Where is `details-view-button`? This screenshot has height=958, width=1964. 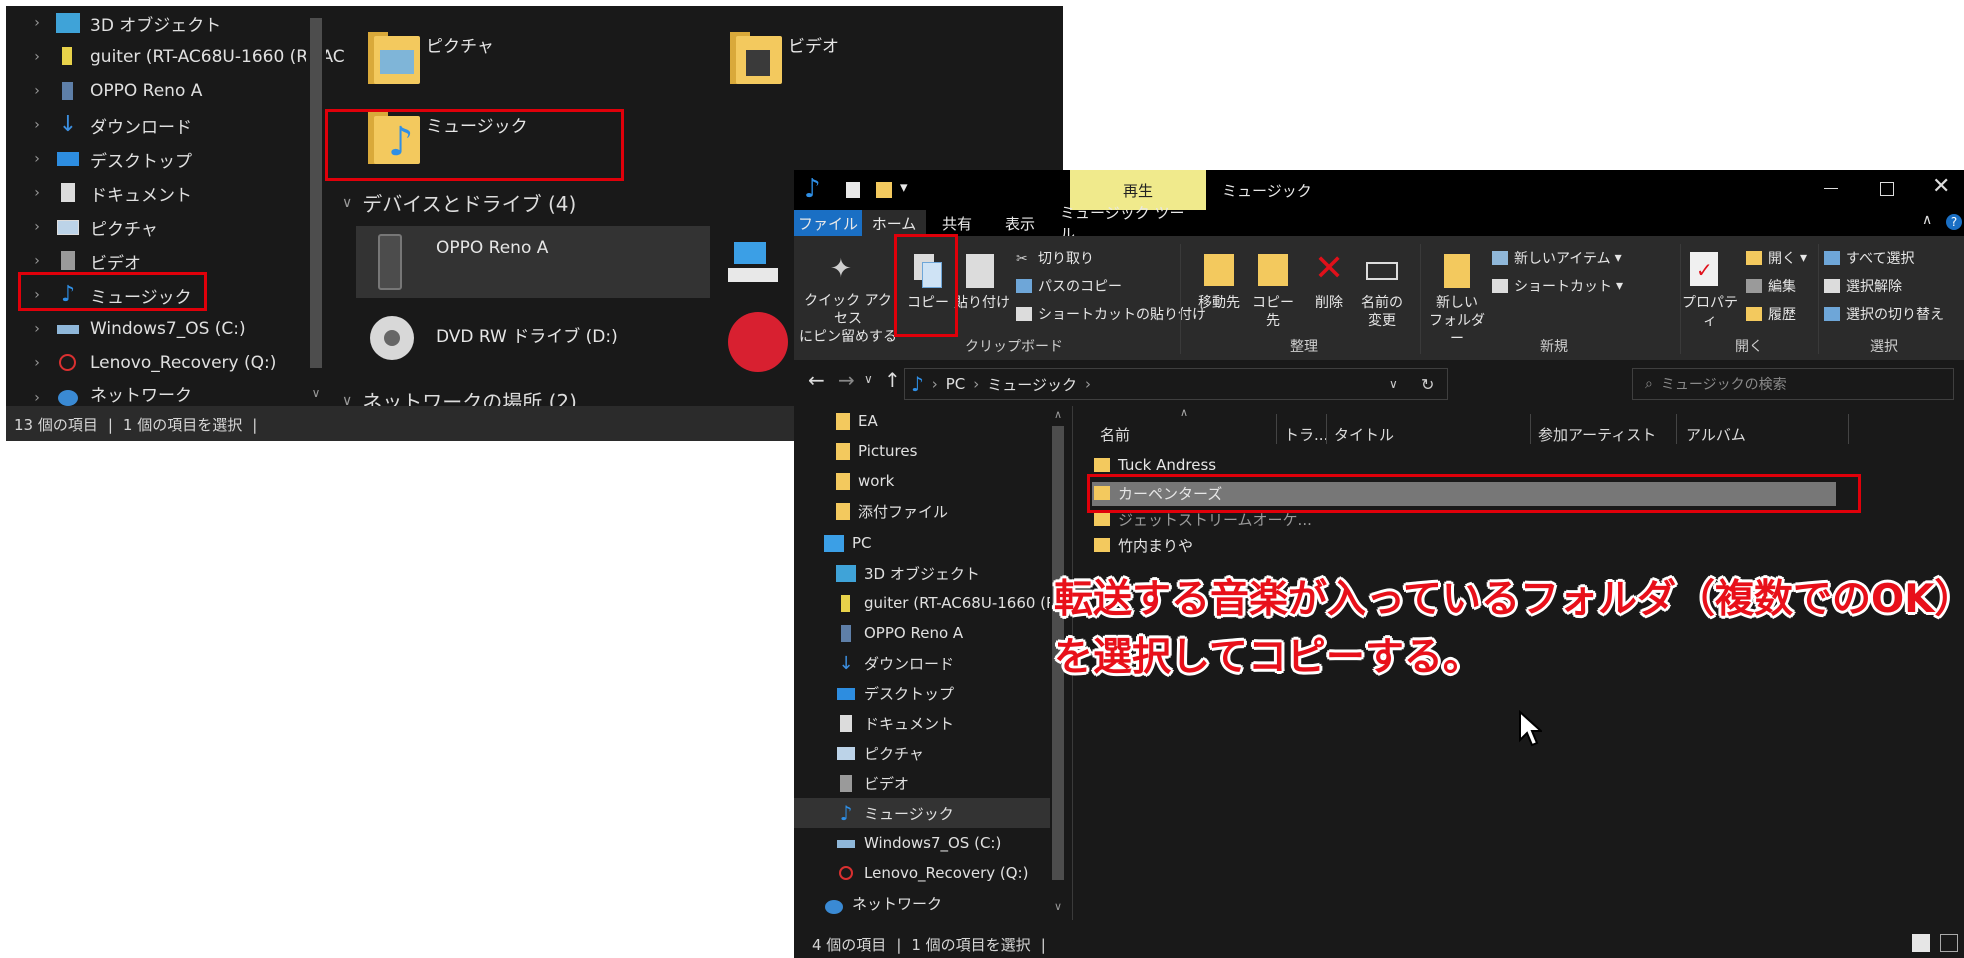 details-view-button is located at coordinates (1921, 943).